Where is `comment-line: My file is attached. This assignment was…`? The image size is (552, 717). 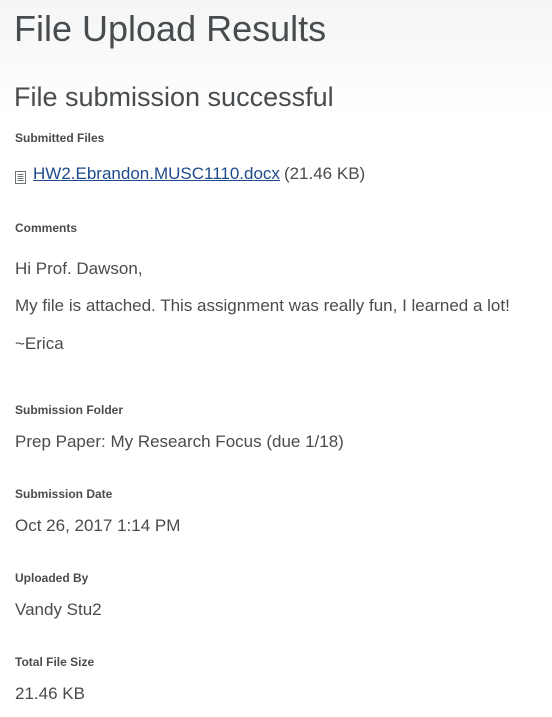
comment-line: My file is attached. This assignment was… is located at coordinates (262, 305).